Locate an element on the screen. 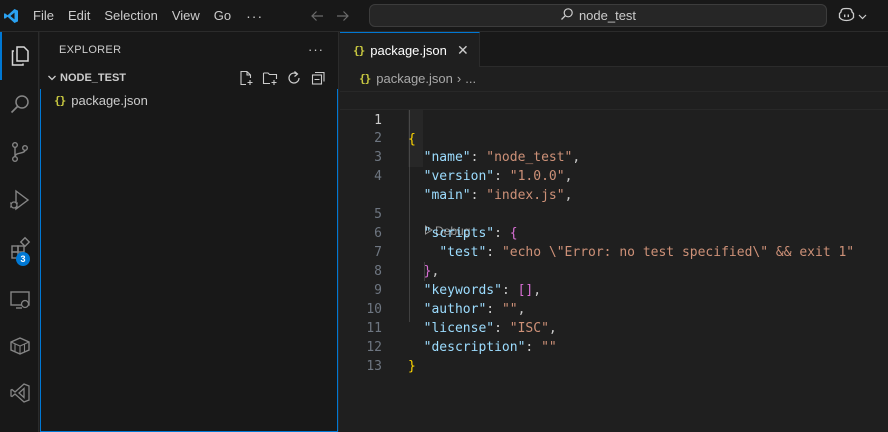 Image resolution: width=888 pixels, height=432 pixels. line-number: 4 is located at coordinates (378, 176).